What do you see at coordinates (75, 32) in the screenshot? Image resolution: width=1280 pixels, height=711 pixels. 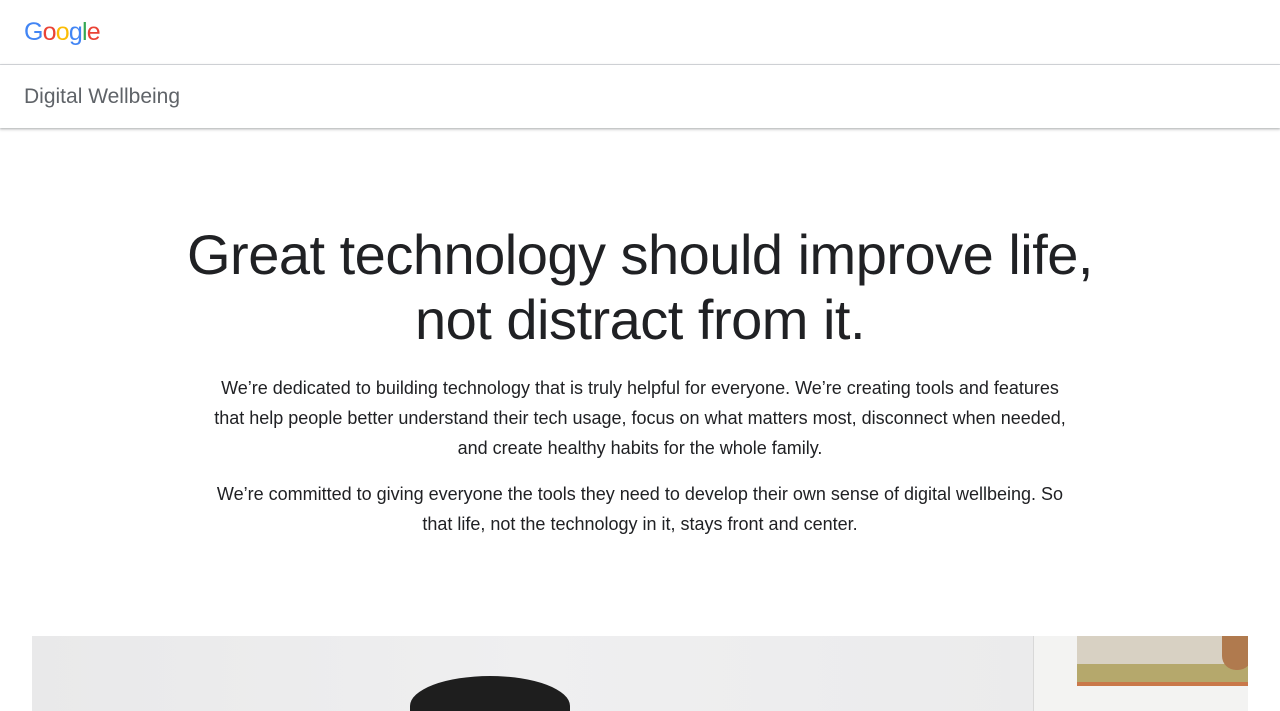 I see `logo-letter: g` at bounding box center [75, 32].